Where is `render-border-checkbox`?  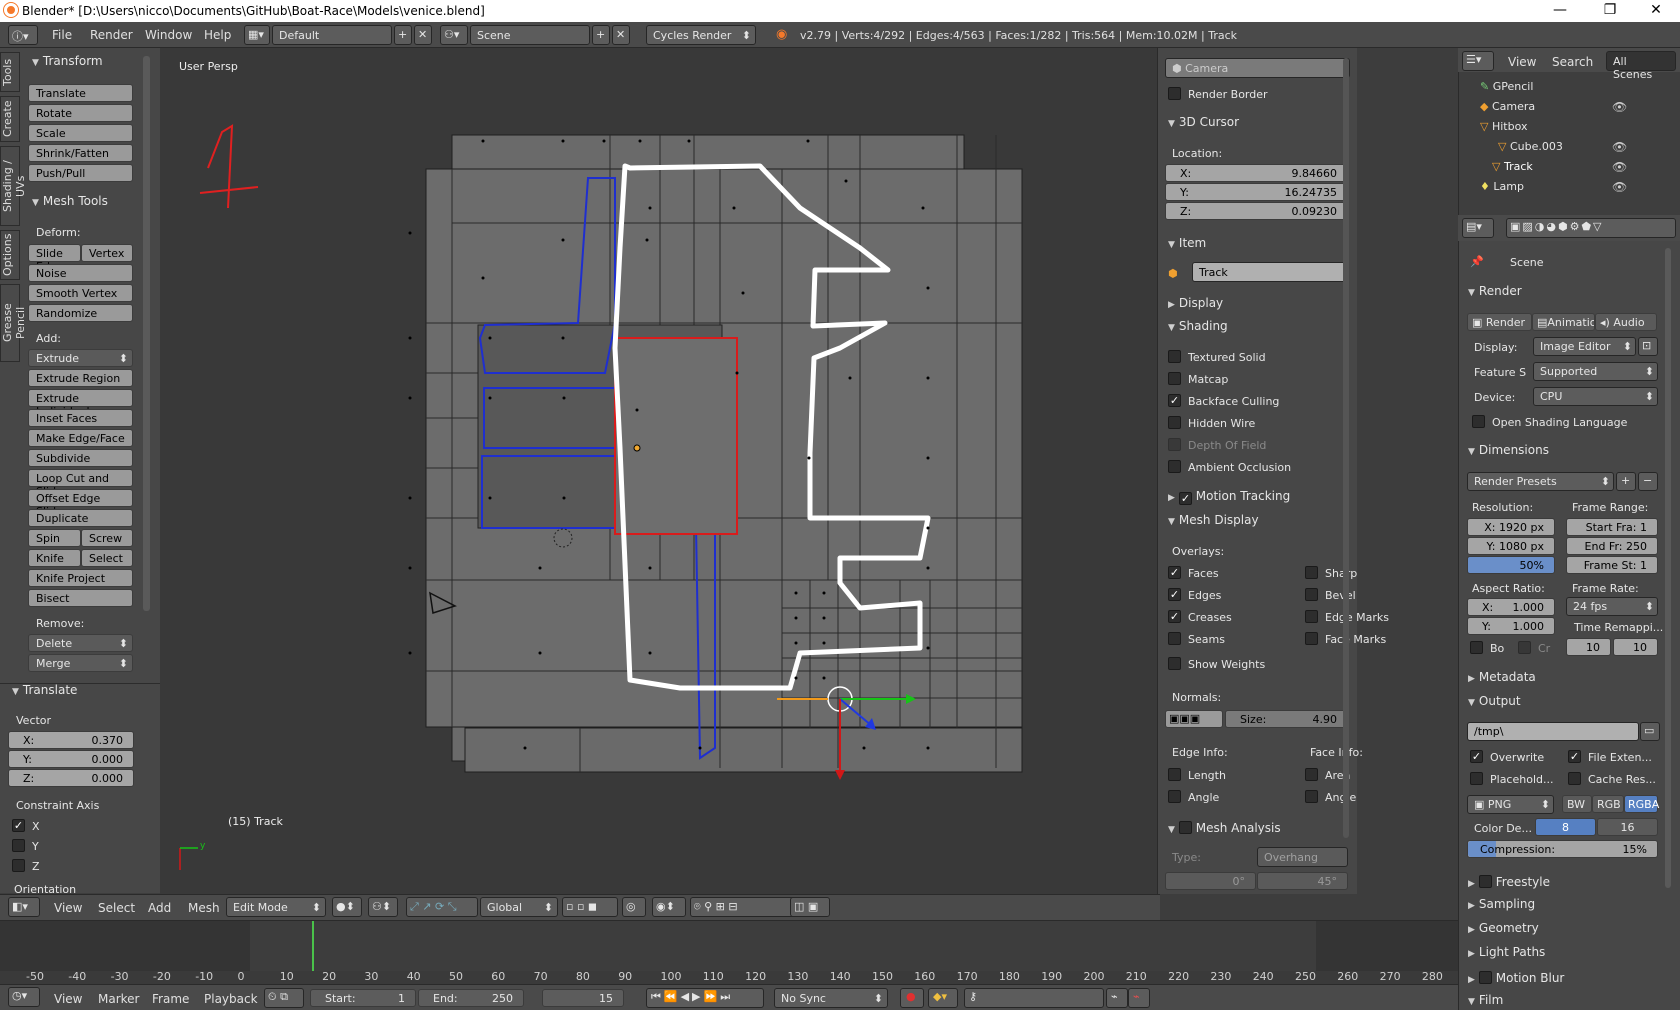 render-border-checkbox is located at coordinates (1174, 93).